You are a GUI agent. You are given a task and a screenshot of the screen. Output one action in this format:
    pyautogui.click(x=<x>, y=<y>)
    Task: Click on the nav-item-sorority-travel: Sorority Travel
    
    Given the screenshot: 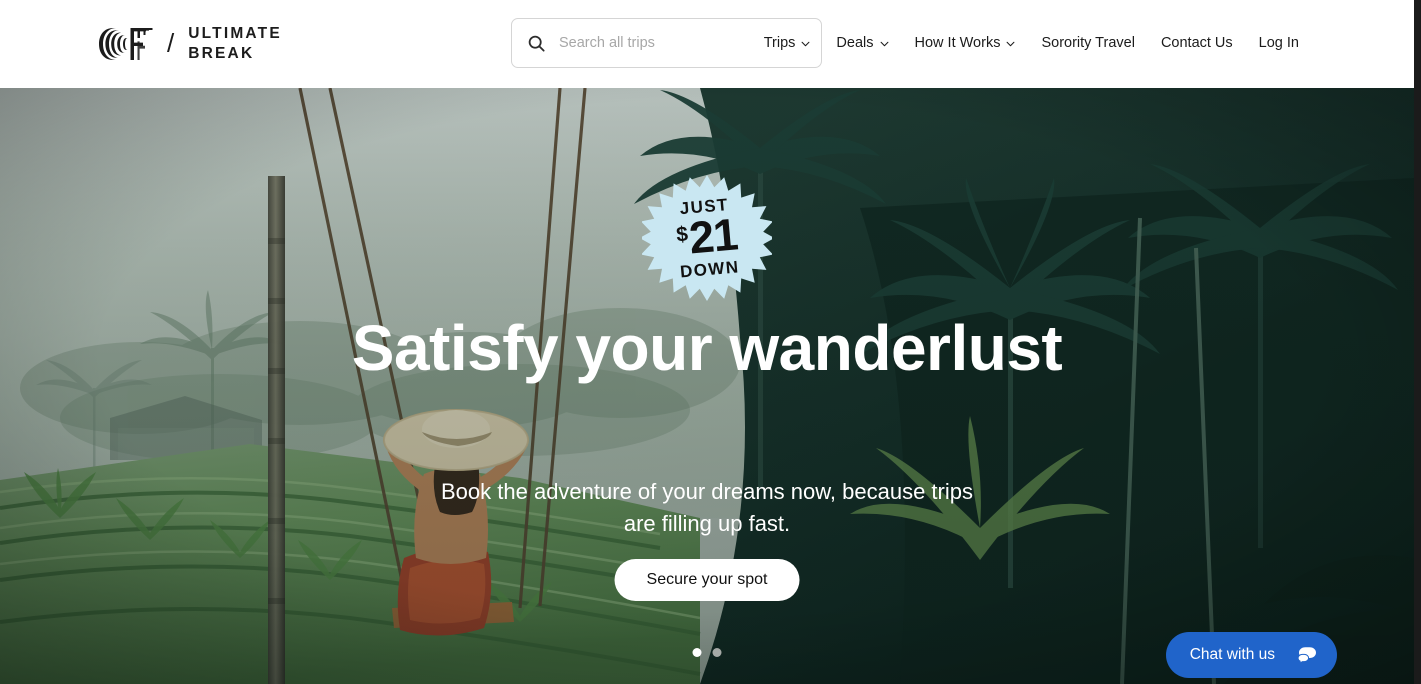 What is the action you would take?
    pyautogui.click(x=1087, y=43)
    